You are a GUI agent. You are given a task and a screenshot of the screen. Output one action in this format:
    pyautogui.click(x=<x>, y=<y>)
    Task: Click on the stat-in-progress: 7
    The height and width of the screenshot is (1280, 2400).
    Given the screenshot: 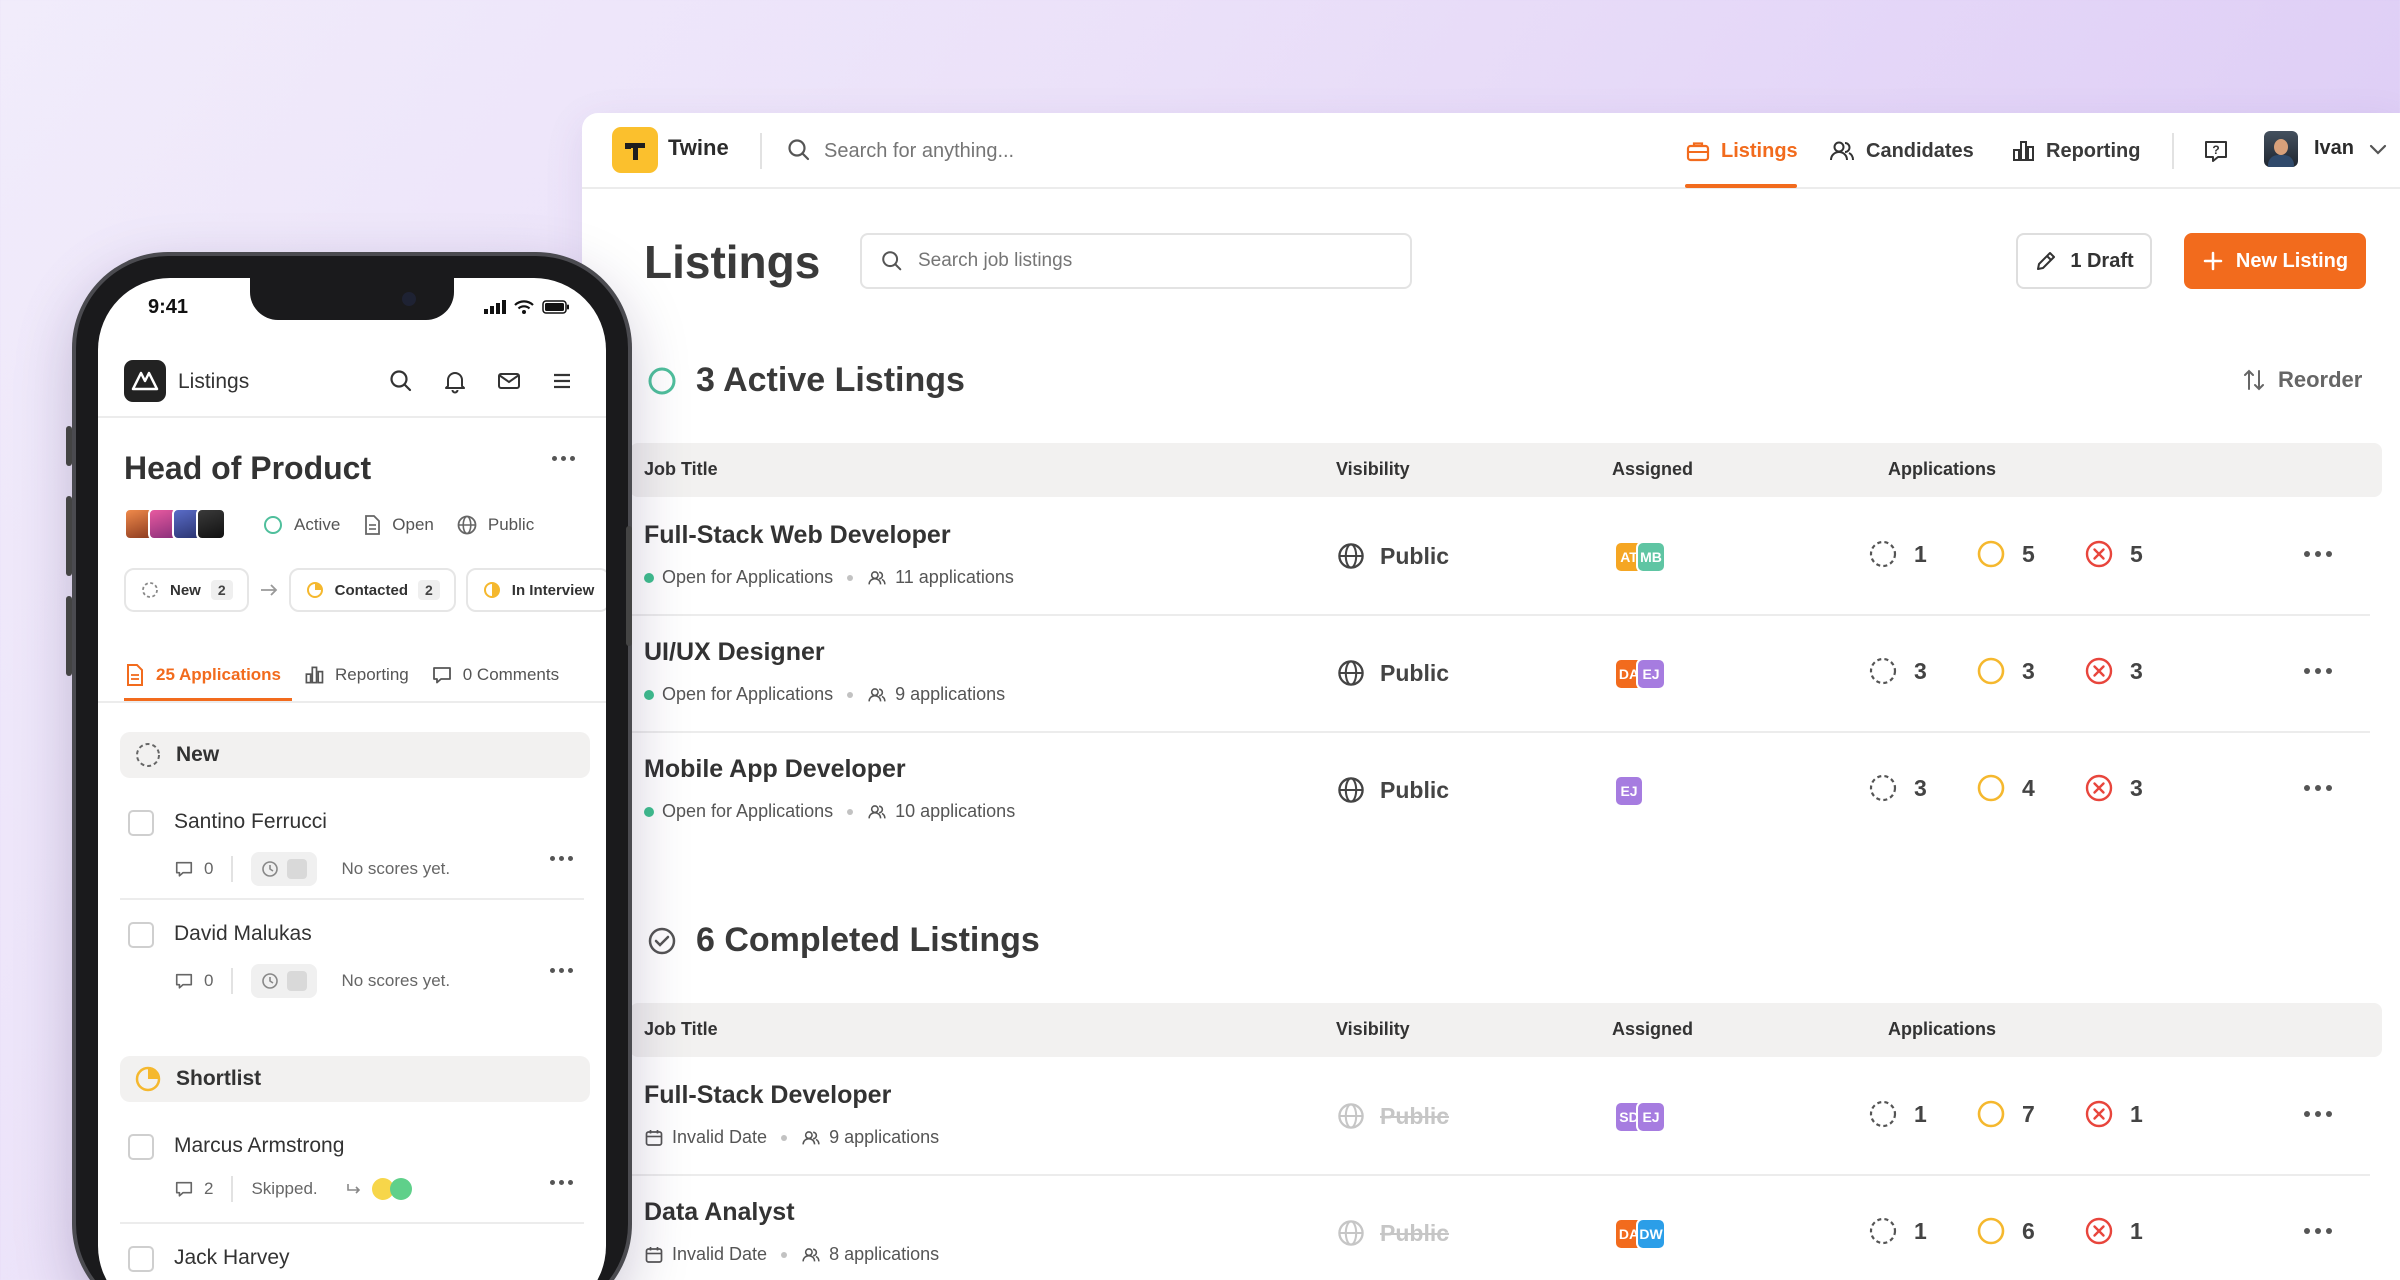 What is the action you would take?
    pyautogui.click(x=2030, y=1114)
    